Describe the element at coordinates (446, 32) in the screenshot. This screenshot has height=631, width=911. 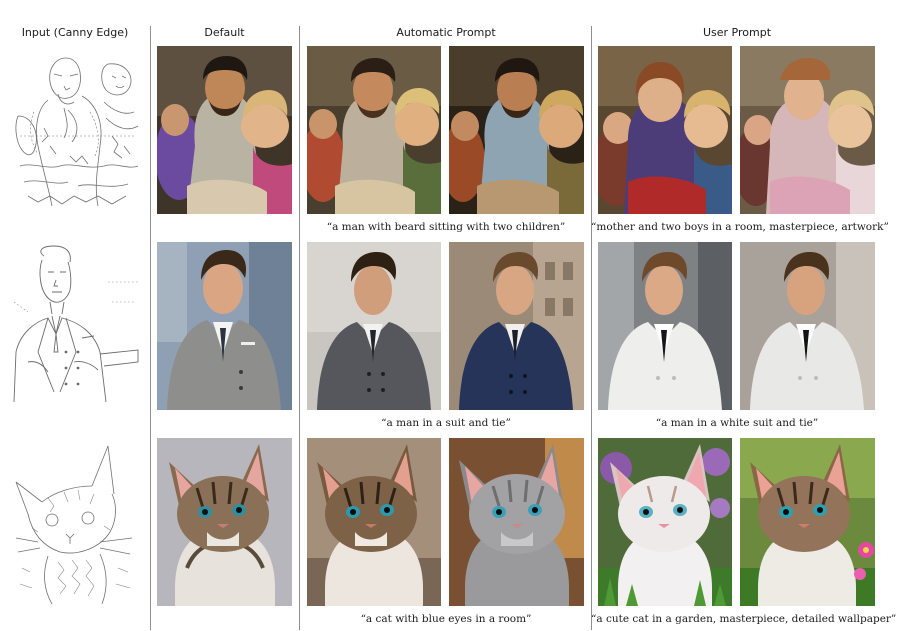
I see `header-automatic-prompt: Automatic Prompt` at that location.